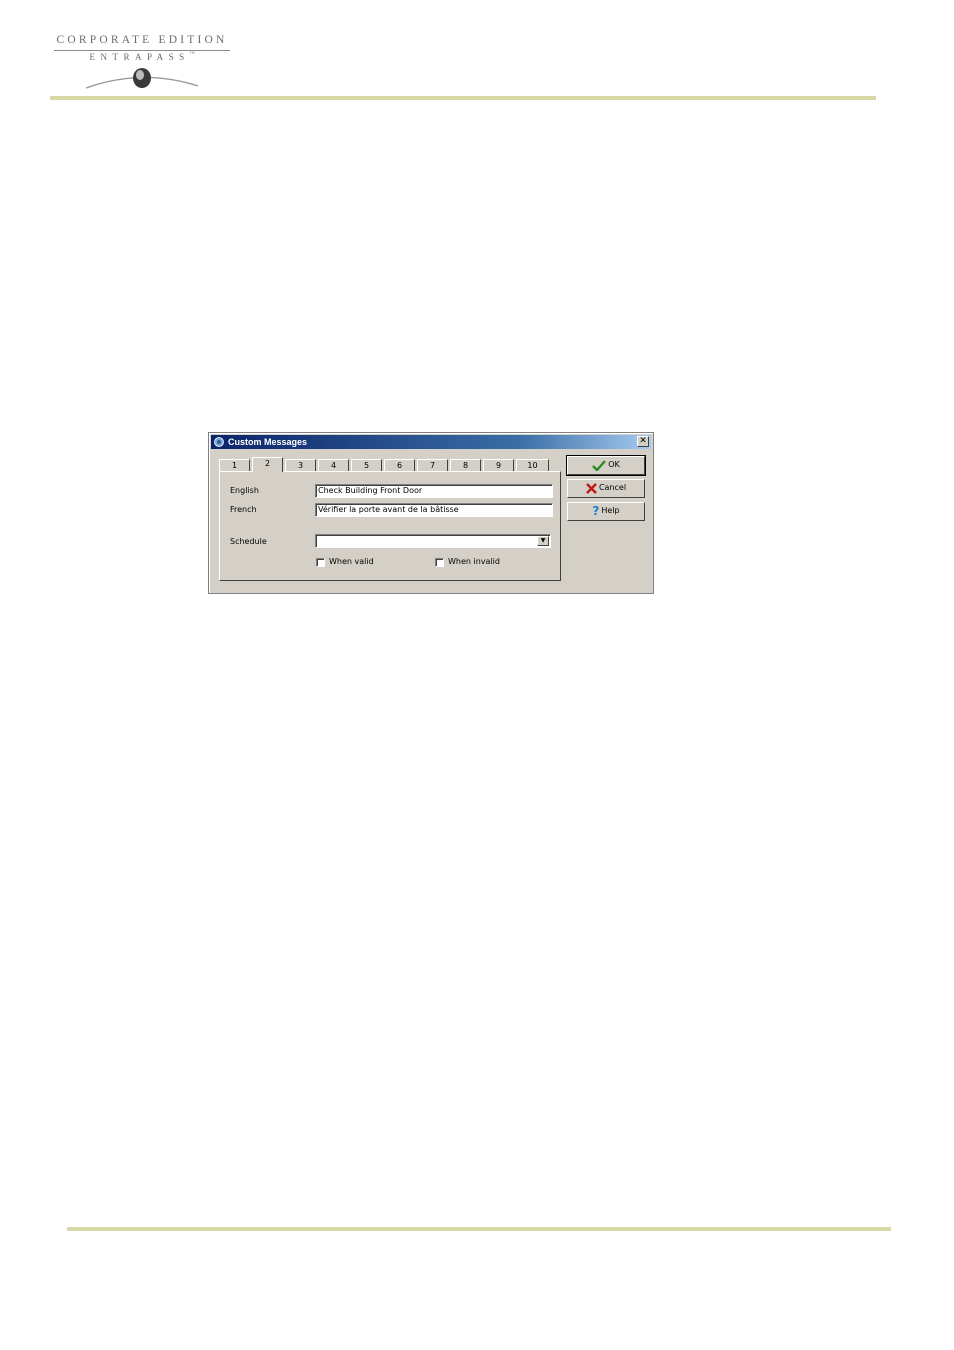 The image size is (954, 1350). What do you see at coordinates (610, 510) in the screenshot?
I see `help-label: Help` at bounding box center [610, 510].